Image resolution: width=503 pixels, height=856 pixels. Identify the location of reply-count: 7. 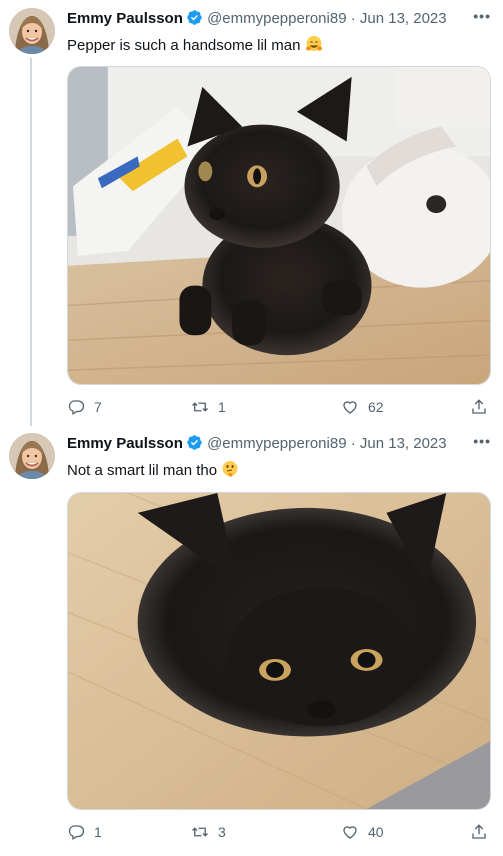
(98, 407).